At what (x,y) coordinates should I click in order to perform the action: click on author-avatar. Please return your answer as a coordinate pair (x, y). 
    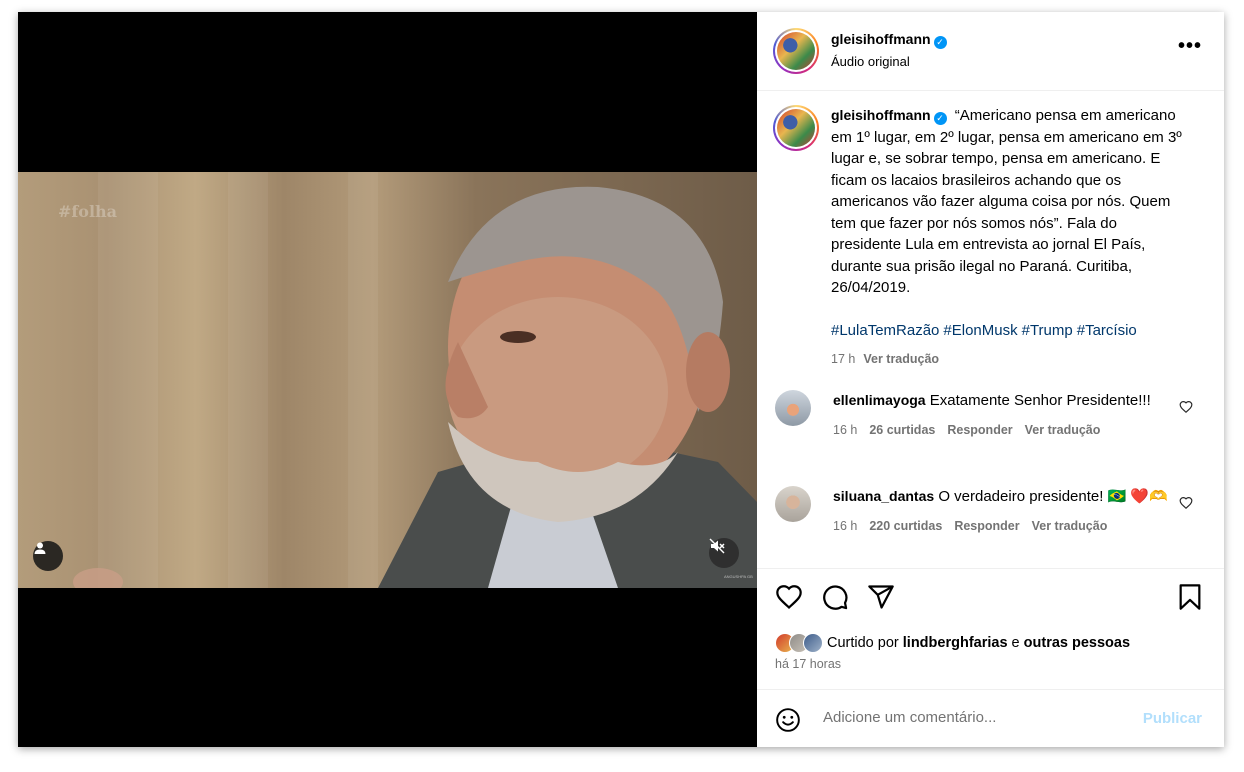
    Looking at the image, I should click on (796, 51).